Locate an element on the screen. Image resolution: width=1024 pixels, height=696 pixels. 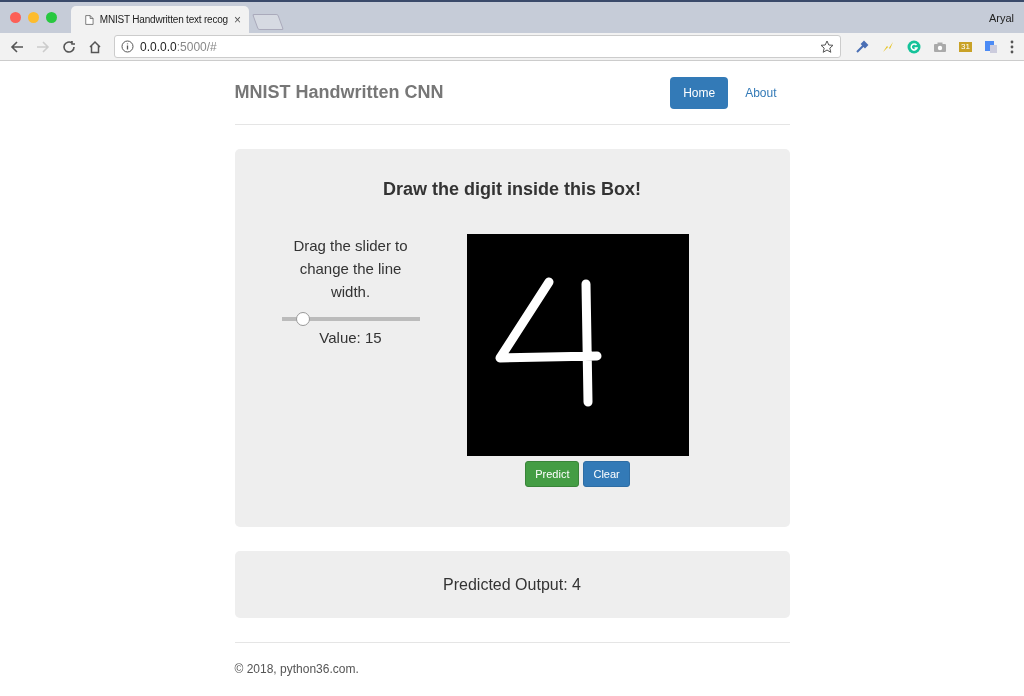
menu-icon is located at coordinates (1012, 46).